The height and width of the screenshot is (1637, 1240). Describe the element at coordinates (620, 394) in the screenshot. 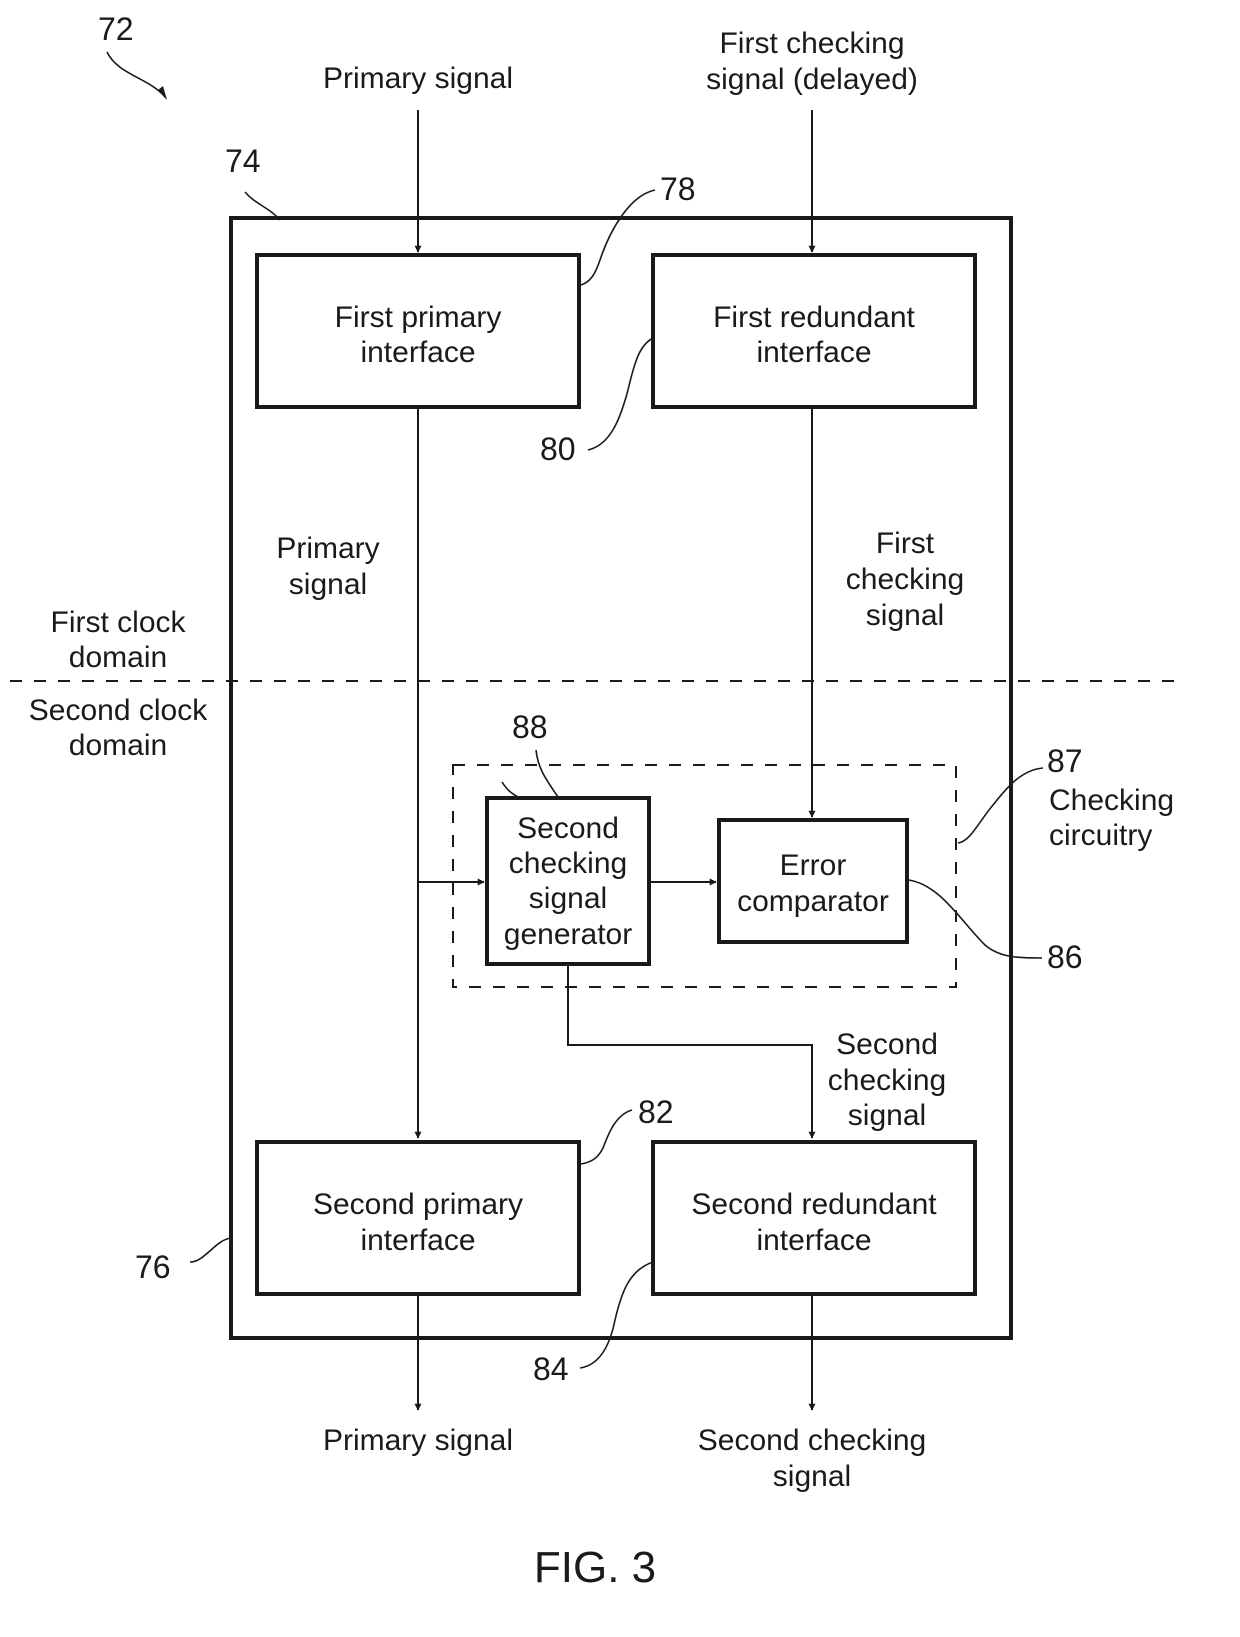

I see `ref-80-leader` at that location.